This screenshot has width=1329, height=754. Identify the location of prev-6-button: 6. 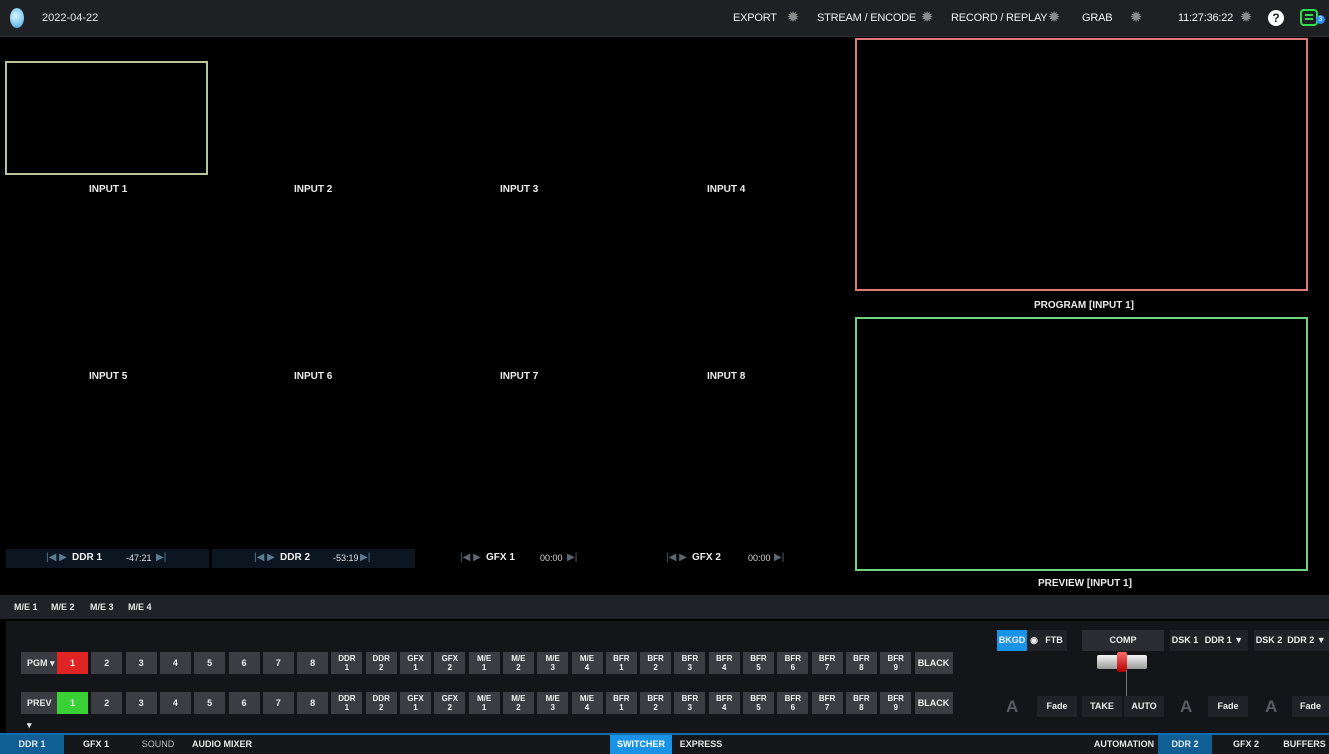
(244, 703).